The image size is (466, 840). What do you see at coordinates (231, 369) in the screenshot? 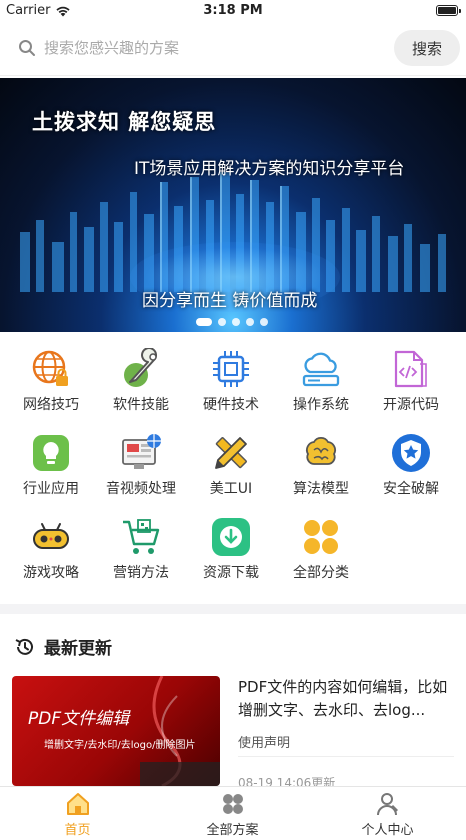
I see `chip-icon` at bounding box center [231, 369].